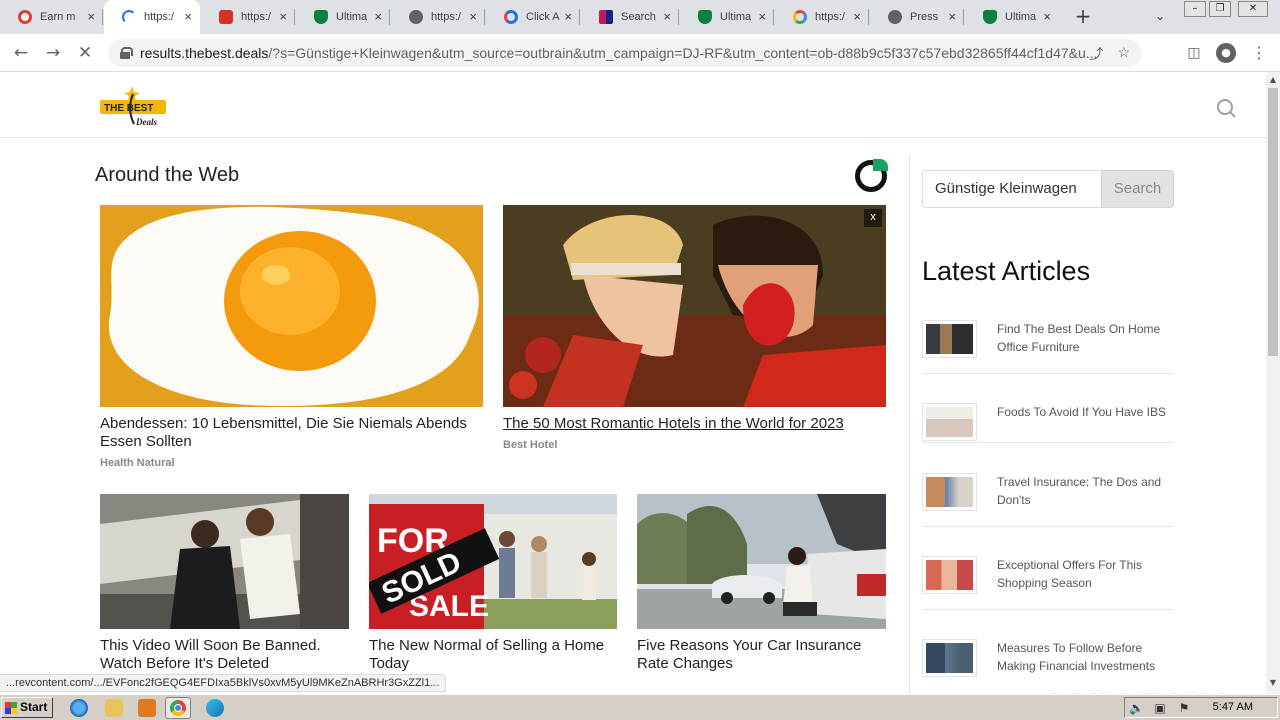 The width and height of the screenshot is (1280, 720). I want to click on article-item: Foods To Avoid If You Have IBS, so click(1048, 423).